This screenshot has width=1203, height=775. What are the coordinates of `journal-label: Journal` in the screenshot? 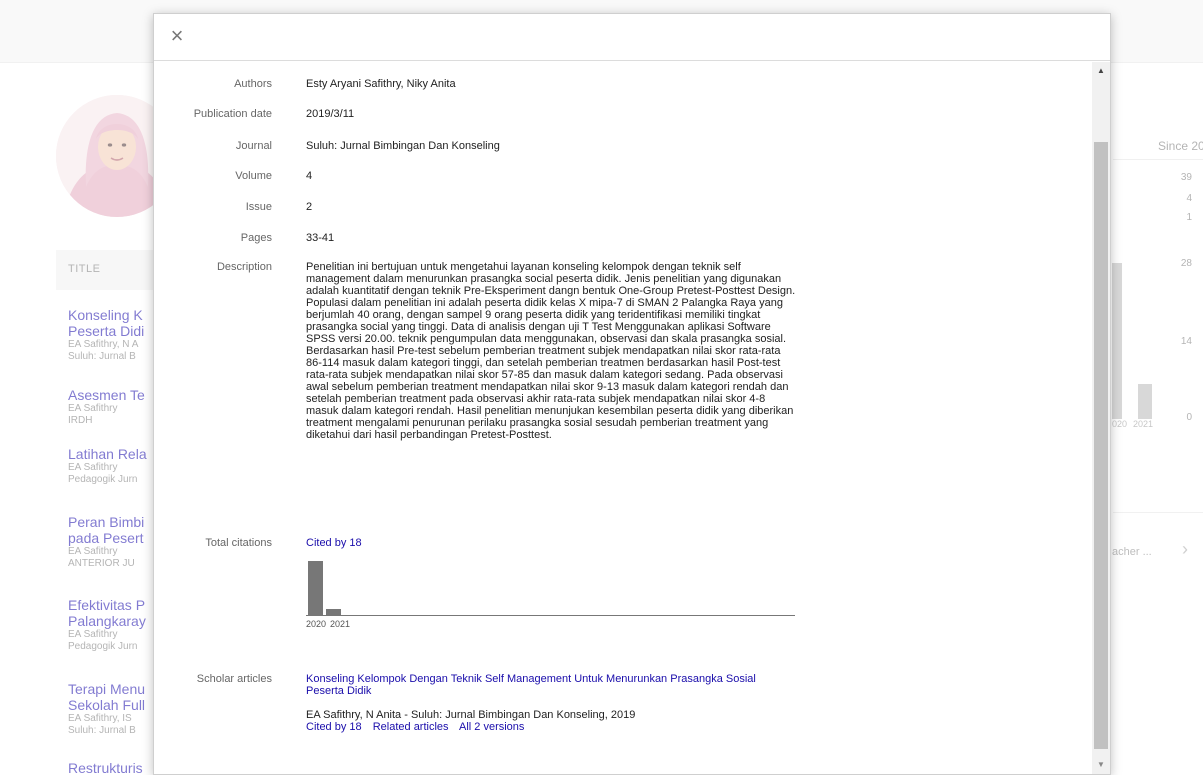 It's located at (253, 146).